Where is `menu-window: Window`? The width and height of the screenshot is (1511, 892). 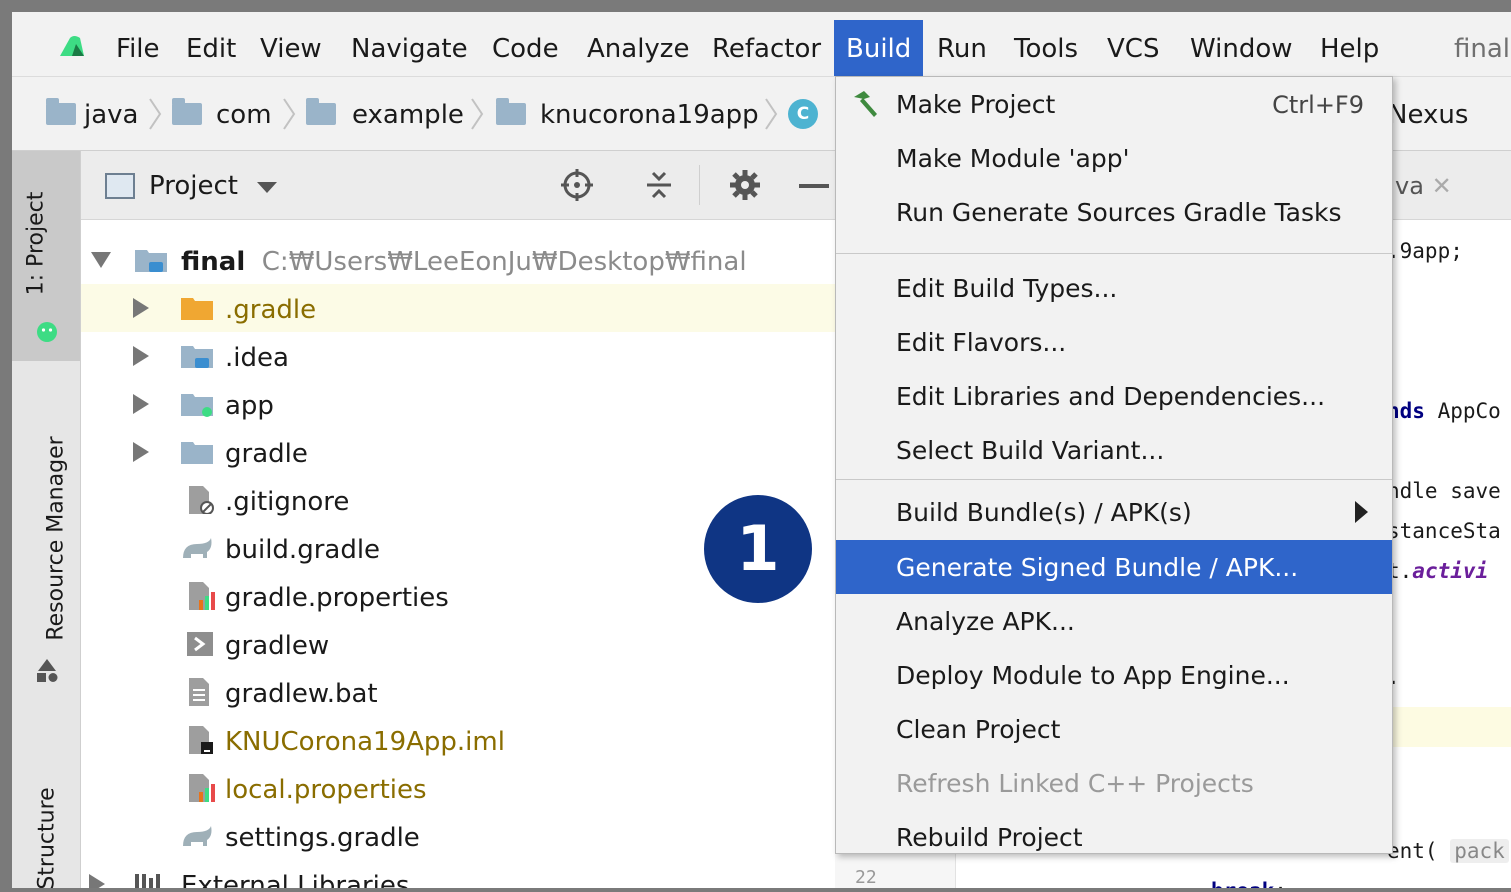 menu-window: Window is located at coordinates (1241, 48).